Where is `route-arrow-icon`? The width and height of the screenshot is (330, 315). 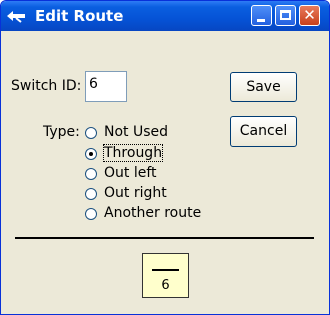
route-arrow-icon is located at coordinates (16, 17).